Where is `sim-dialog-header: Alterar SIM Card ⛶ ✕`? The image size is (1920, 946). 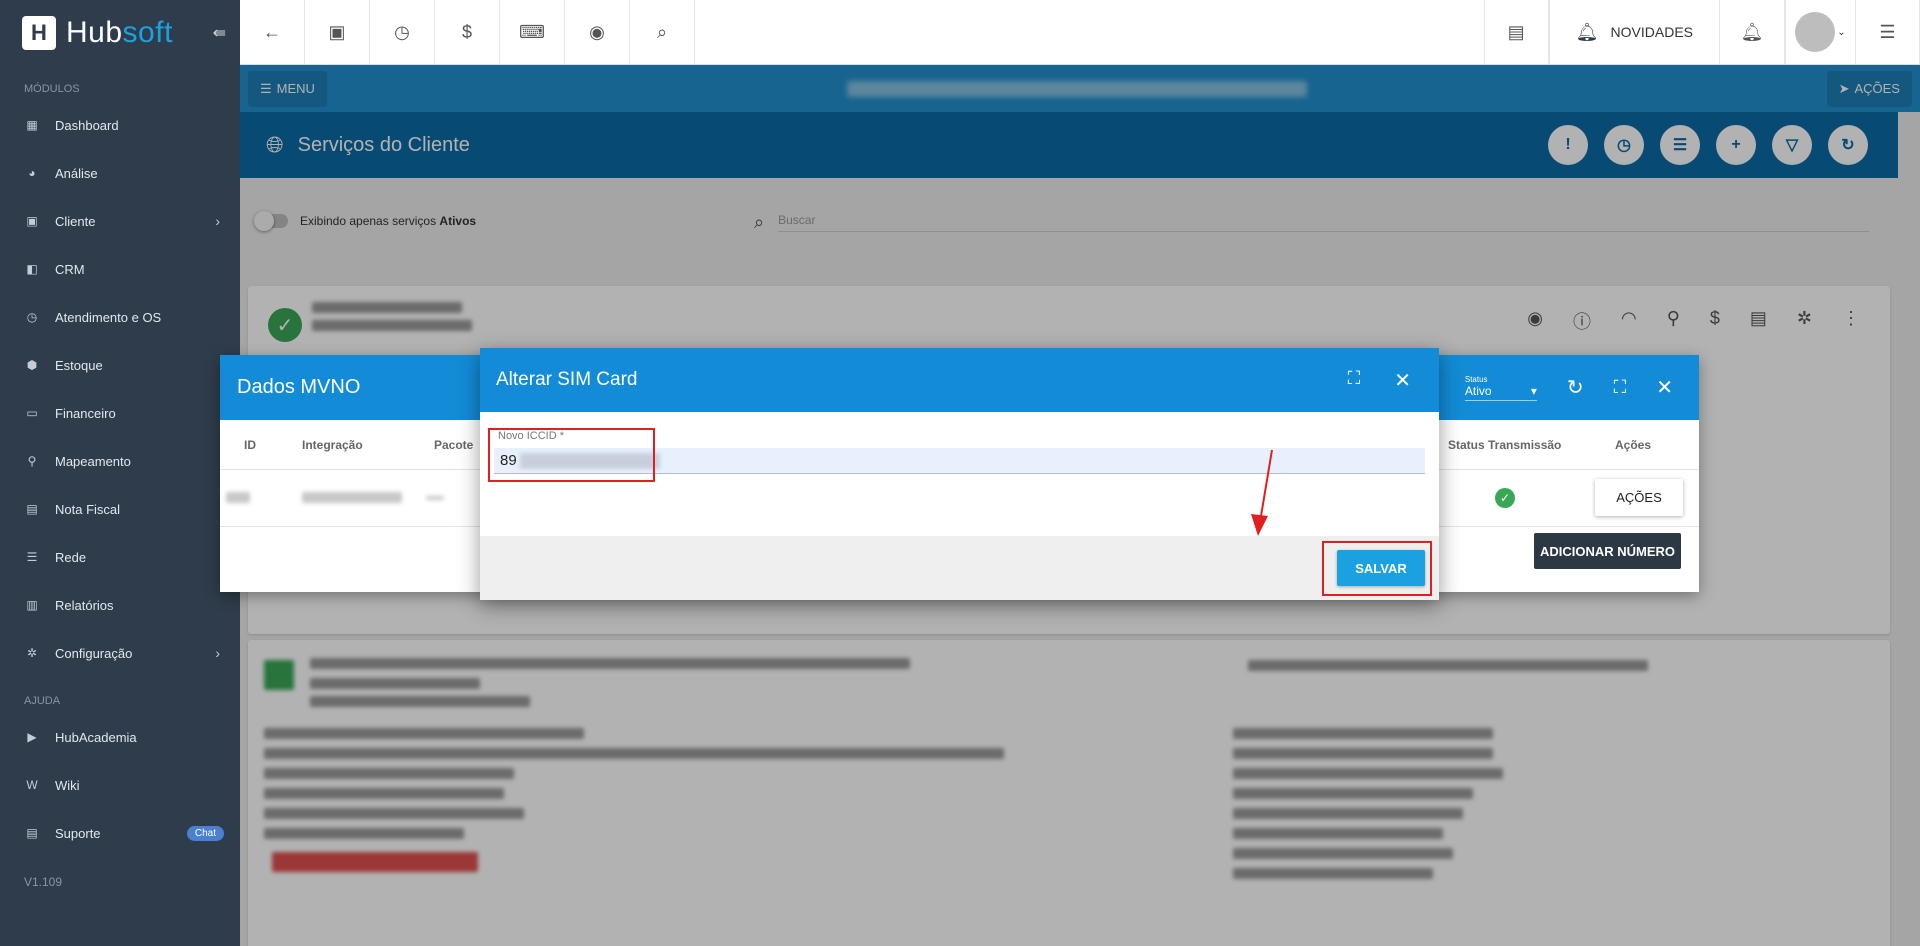
sim-dialog-header: Alterar SIM Card ⛶ ✕ is located at coordinates (959, 380).